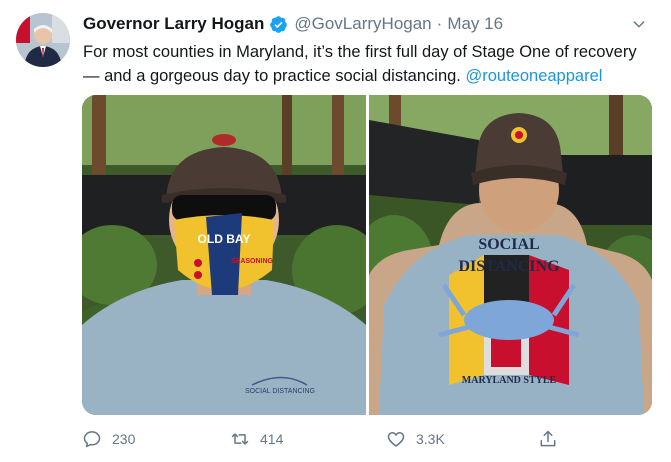  Describe the element at coordinates (475, 24) in the screenshot. I see `tweet-date: May 16` at that location.